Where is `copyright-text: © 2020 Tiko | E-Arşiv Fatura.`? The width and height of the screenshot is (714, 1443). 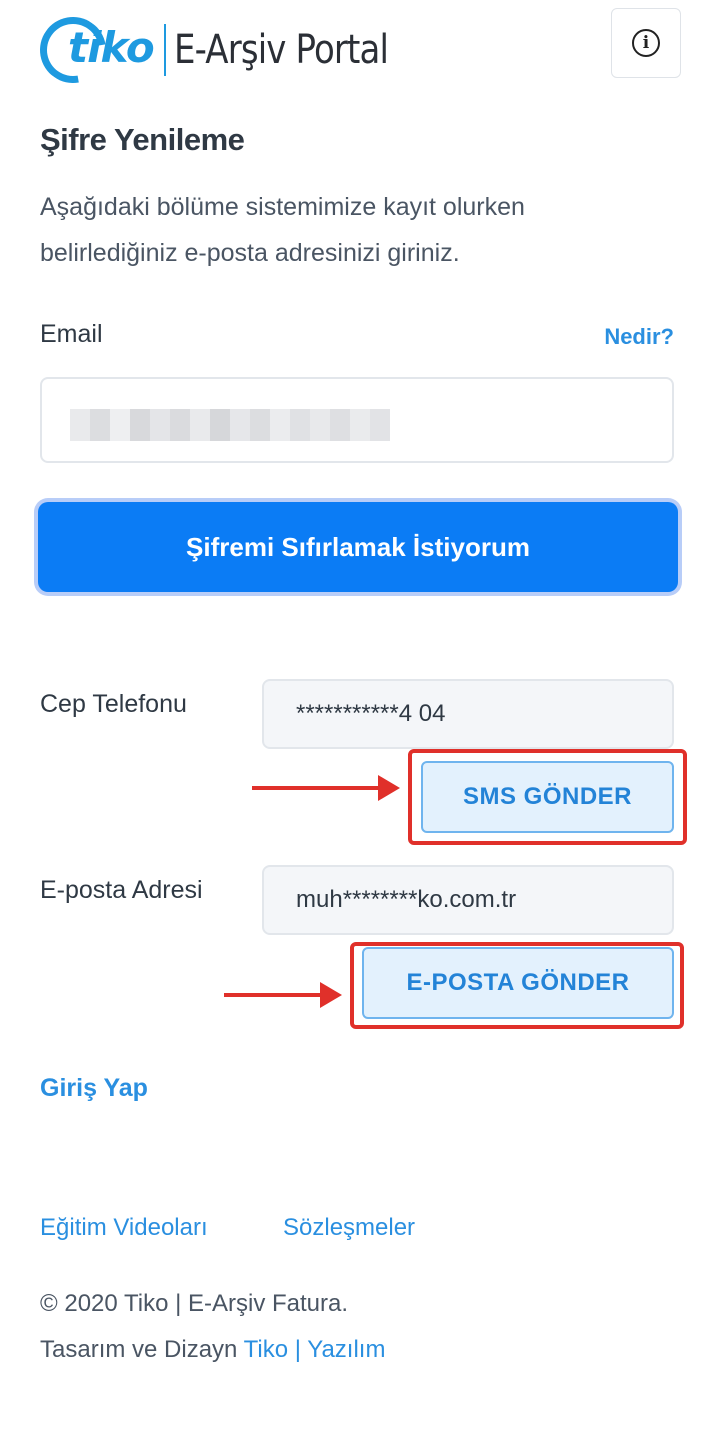
copyright-text: © 2020 Tiko | E-Arşiv Fatura. is located at coordinates (194, 1303).